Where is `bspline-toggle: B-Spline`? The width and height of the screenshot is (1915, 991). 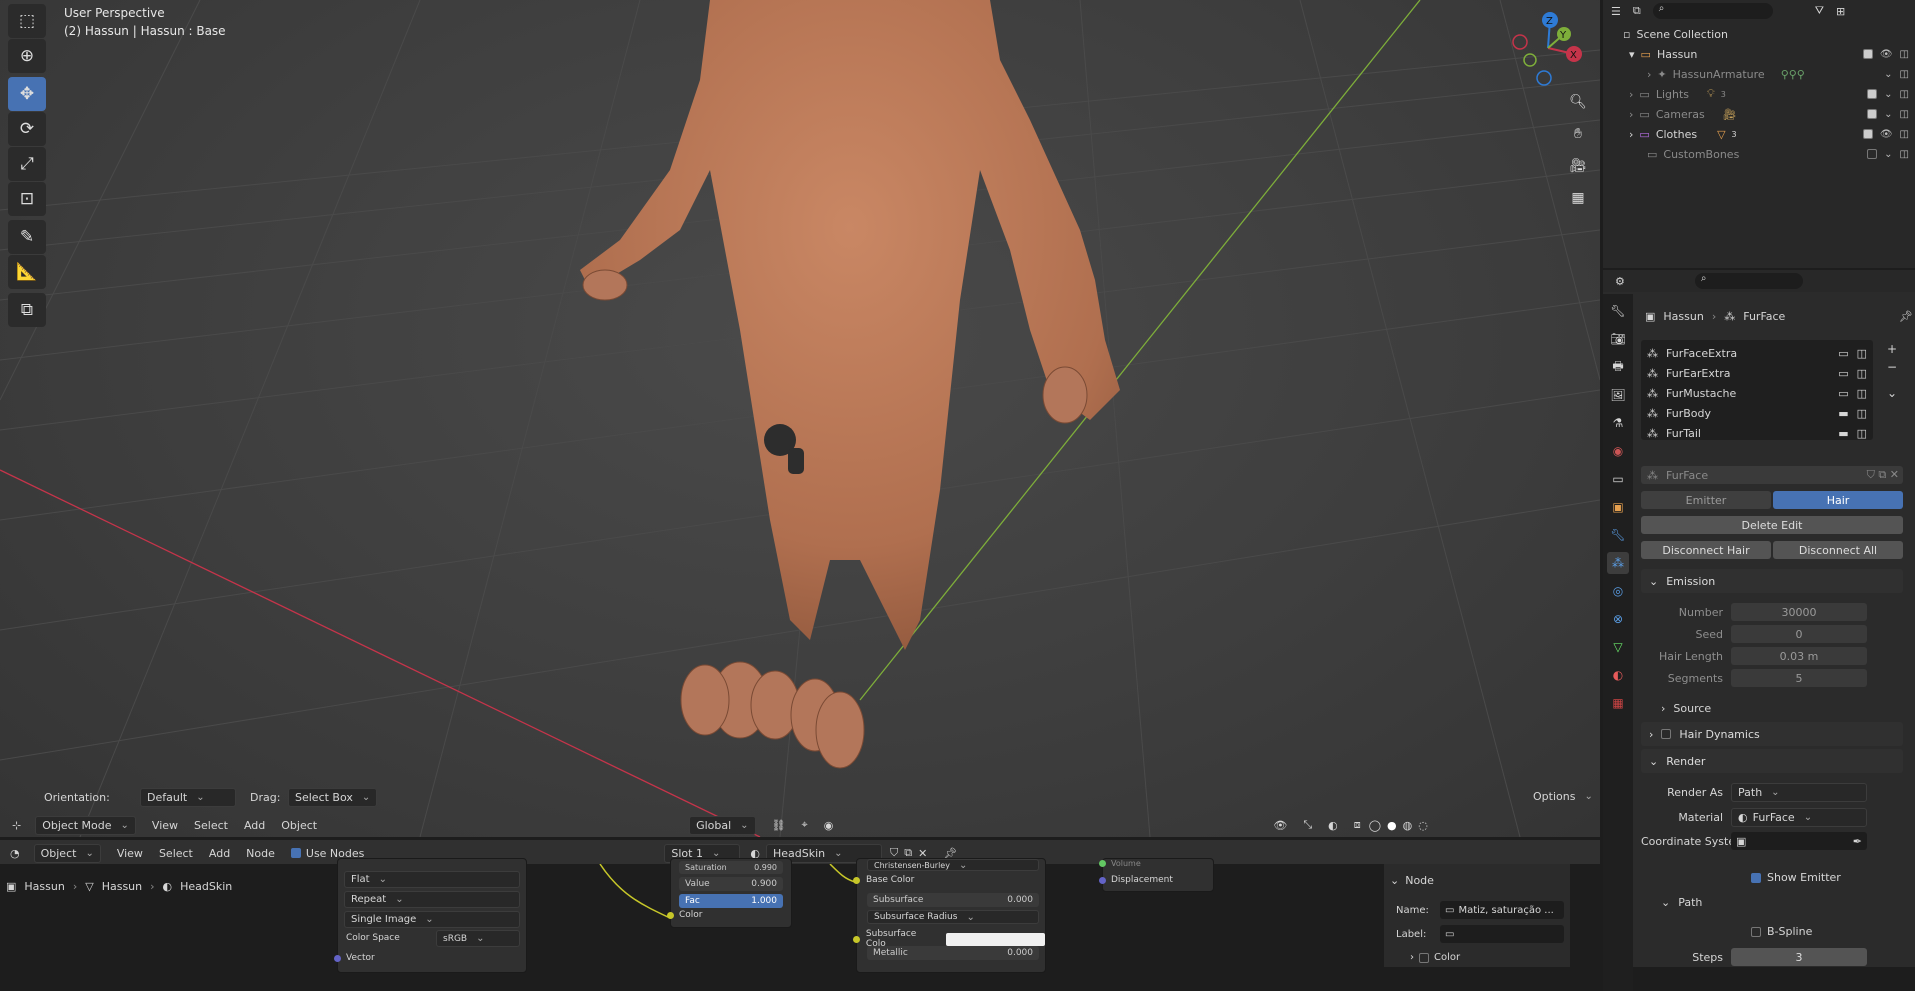
bspline-toggle: B-Spline is located at coordinates (1781, 931).